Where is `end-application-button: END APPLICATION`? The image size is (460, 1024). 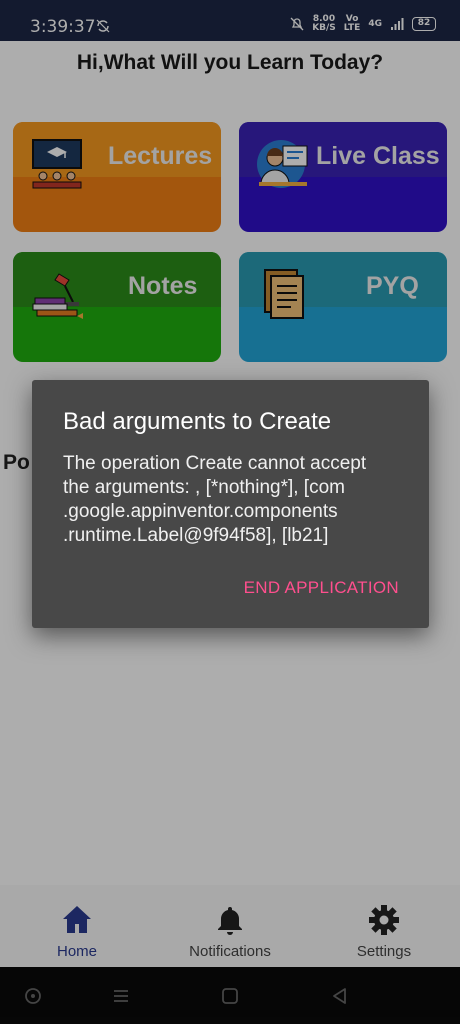 end-application-button: END APPLICATION is located at coordinates (321, 588).